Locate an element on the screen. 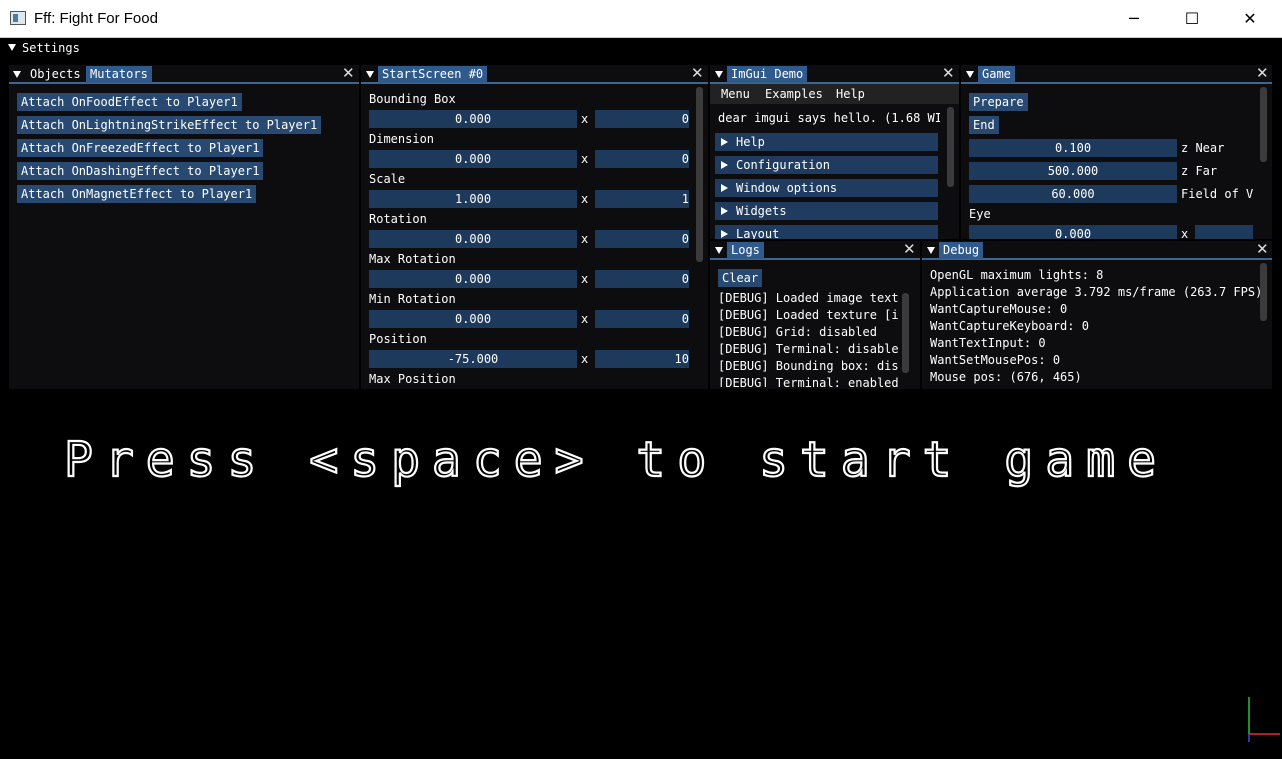  log-line: [DEBUG] Terminal: disabled is located at coordinates (808, 349).